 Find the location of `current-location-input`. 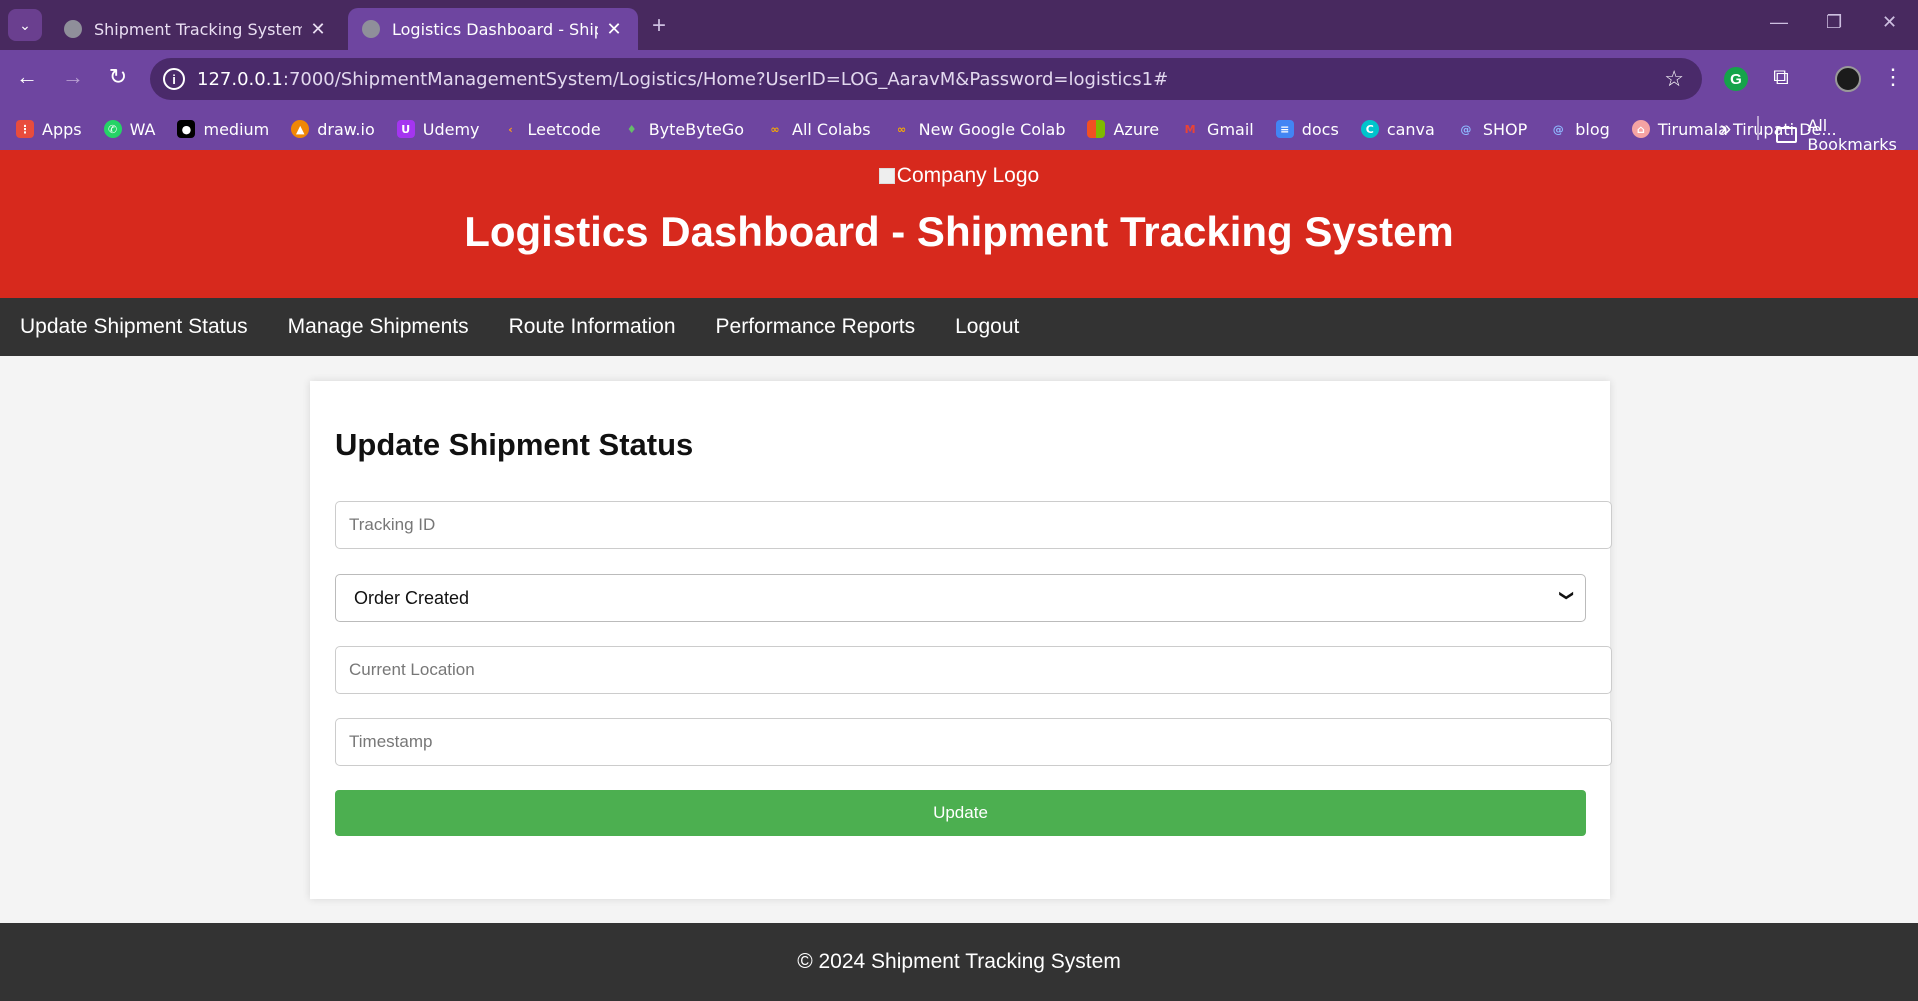

current-location-input is located at coordinates (973, 670).